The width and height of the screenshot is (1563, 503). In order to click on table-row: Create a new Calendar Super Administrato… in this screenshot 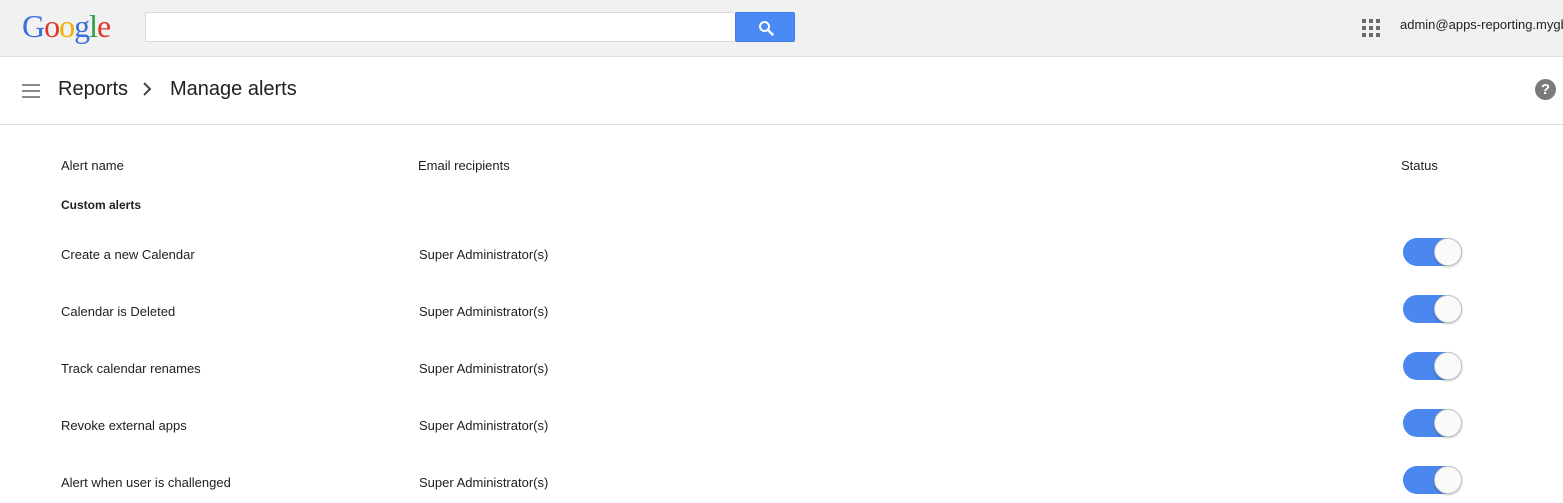, I will do `click(781, 255)`.